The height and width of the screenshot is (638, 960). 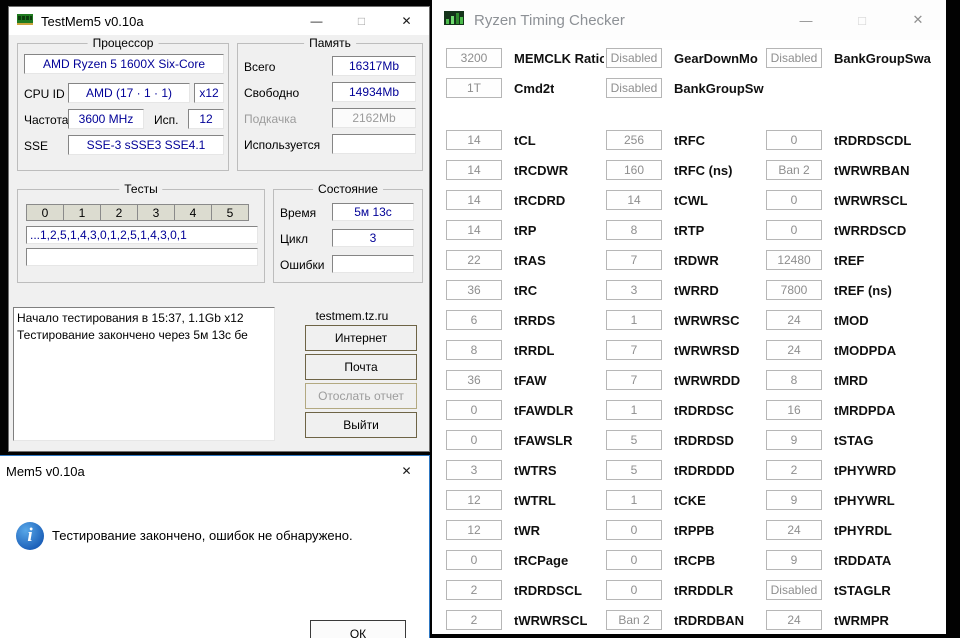 What do you see at coordinates (838, 140) in the screenshot?
I see `timing-cell: 0 tRDRDSCDL` at bounding box center [838, 140].